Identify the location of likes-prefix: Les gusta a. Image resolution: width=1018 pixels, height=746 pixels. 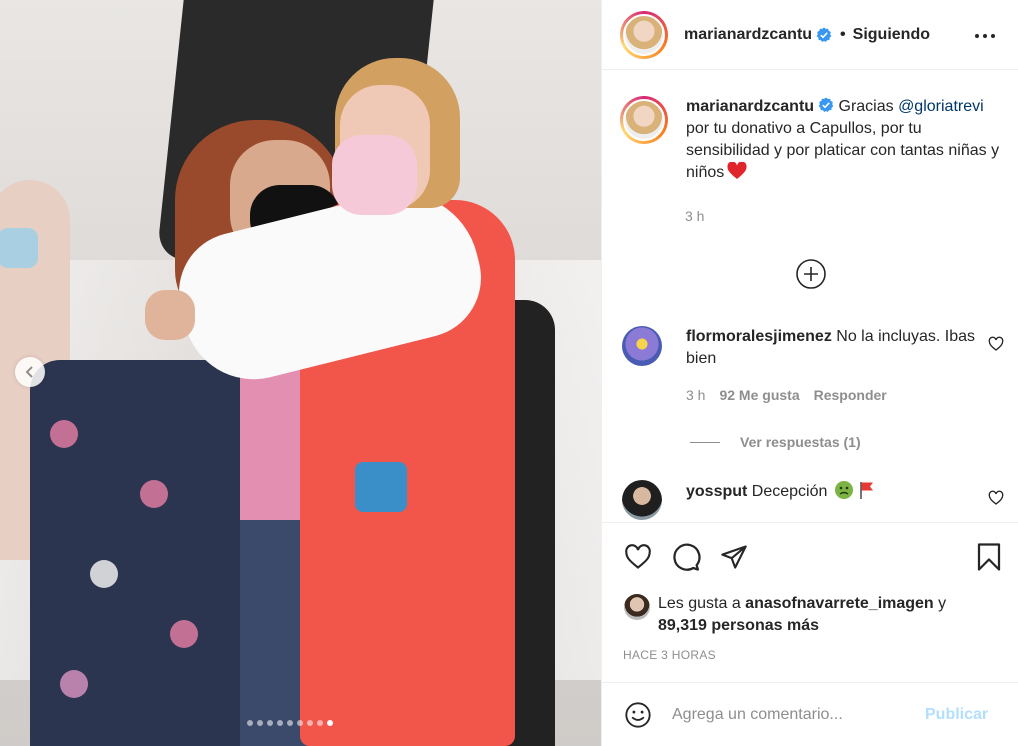
(702, 603).